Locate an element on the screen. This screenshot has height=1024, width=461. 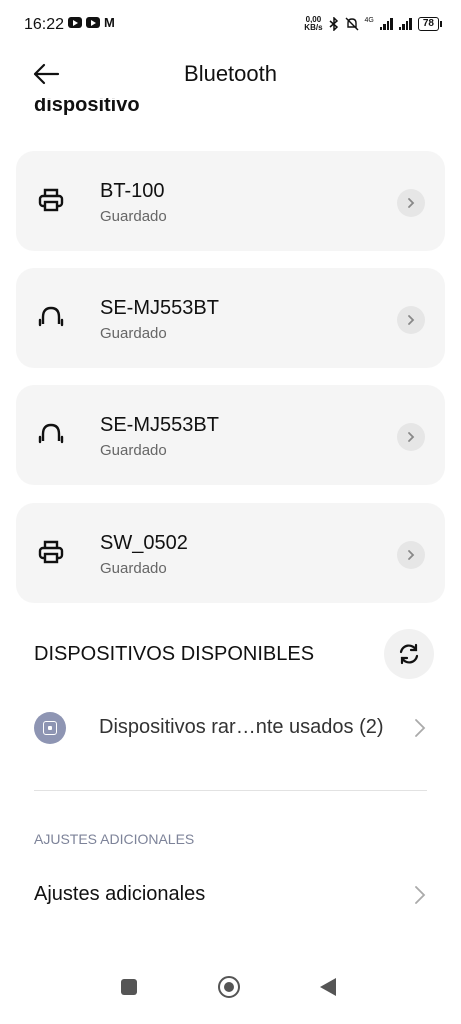
page-title: Bluetooth is located at coordinates (230, 73).